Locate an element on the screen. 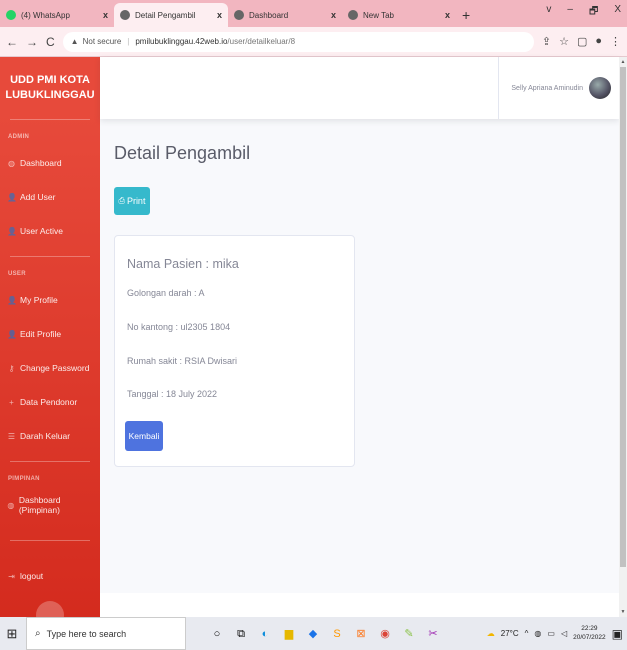 The image size is (627, 650). task-view-icon: ⧉ is located at coordinates (241, 634).